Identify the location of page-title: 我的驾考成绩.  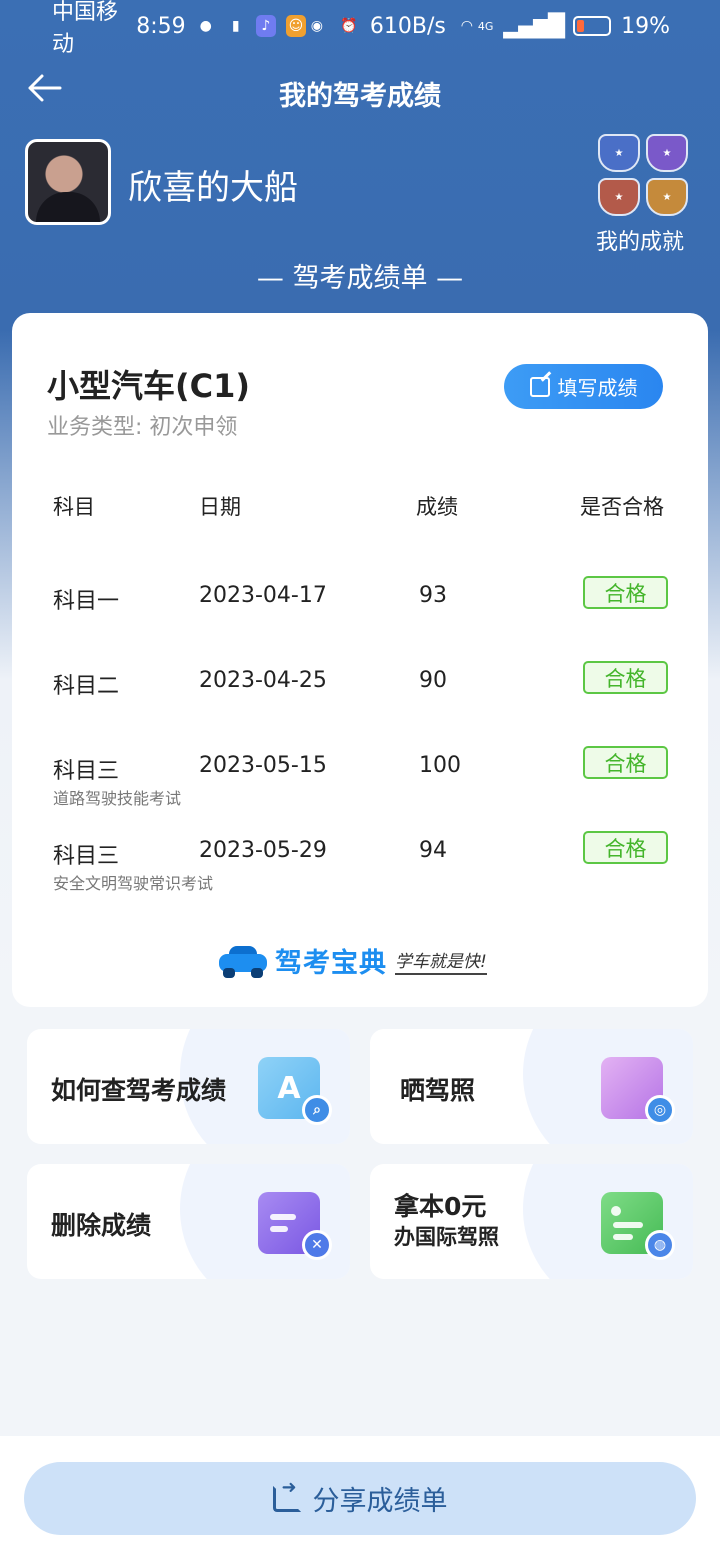
(360, 96).